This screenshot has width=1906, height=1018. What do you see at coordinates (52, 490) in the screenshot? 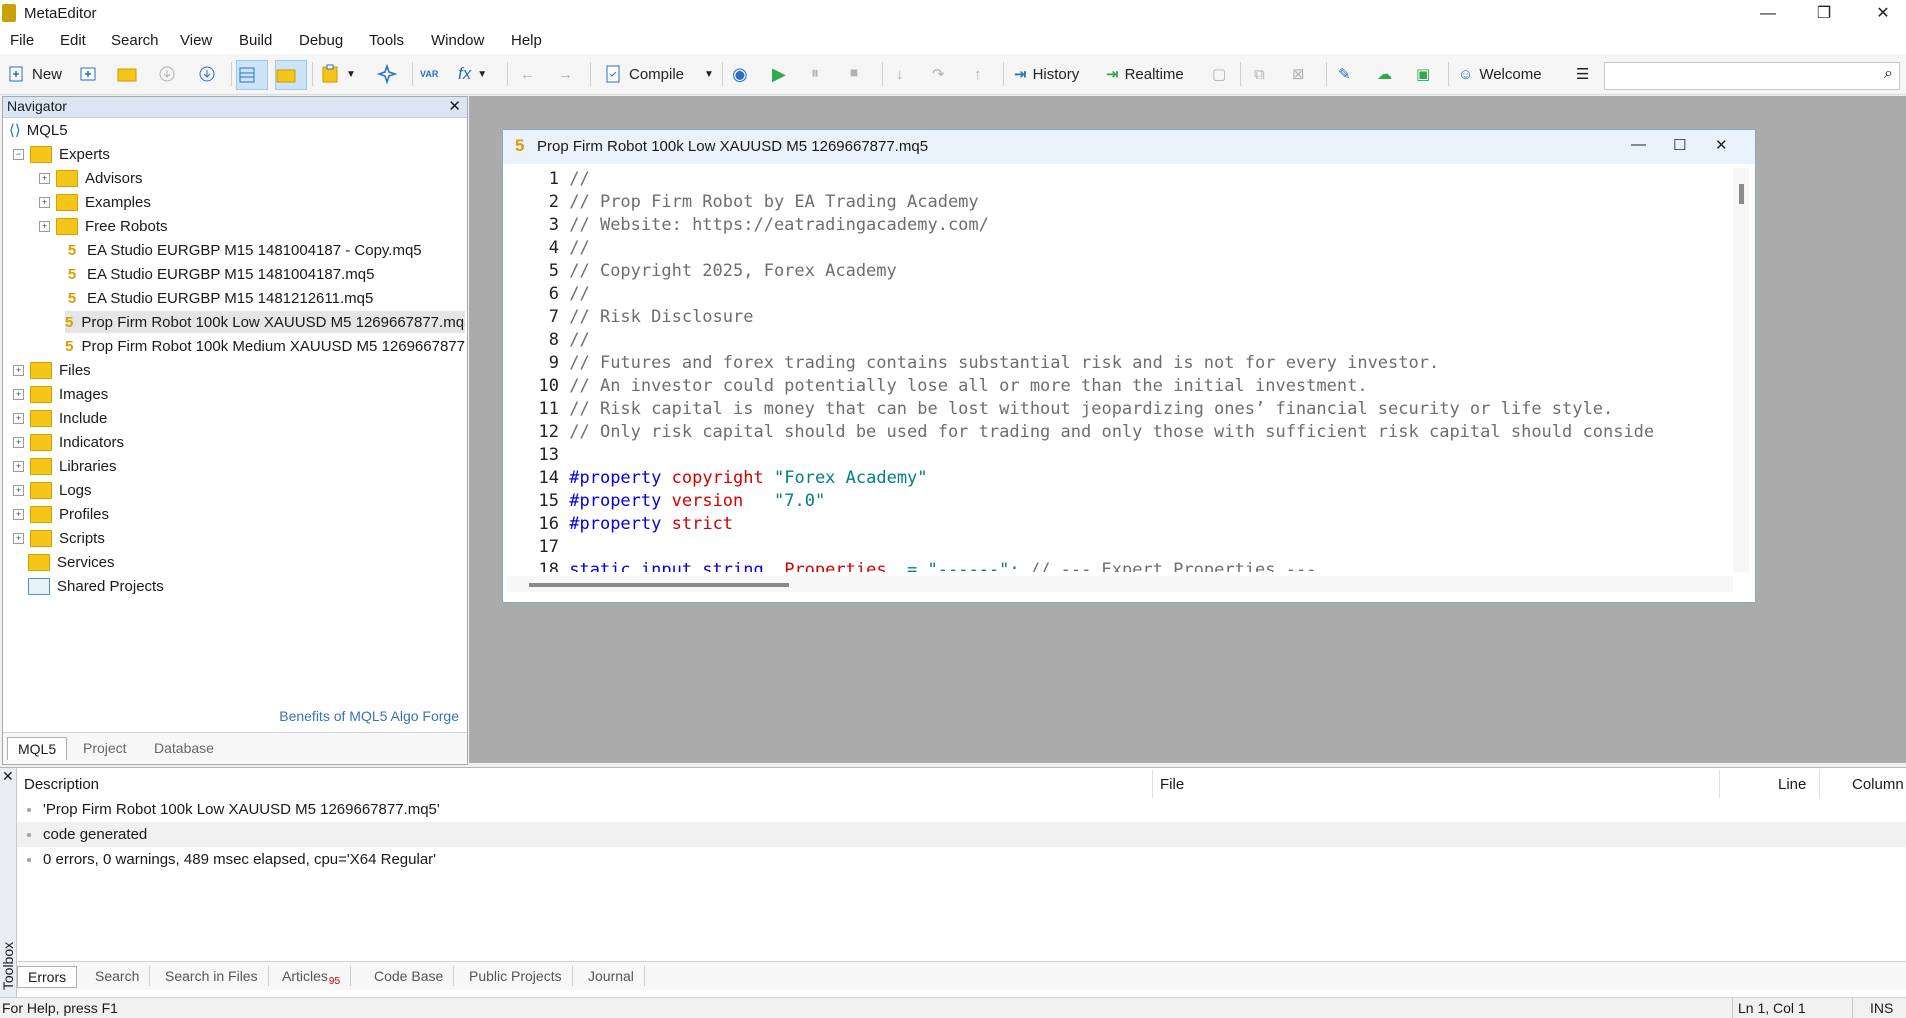
I see `tree-folder-logs: + Logs` at bounding box center [52, 490].